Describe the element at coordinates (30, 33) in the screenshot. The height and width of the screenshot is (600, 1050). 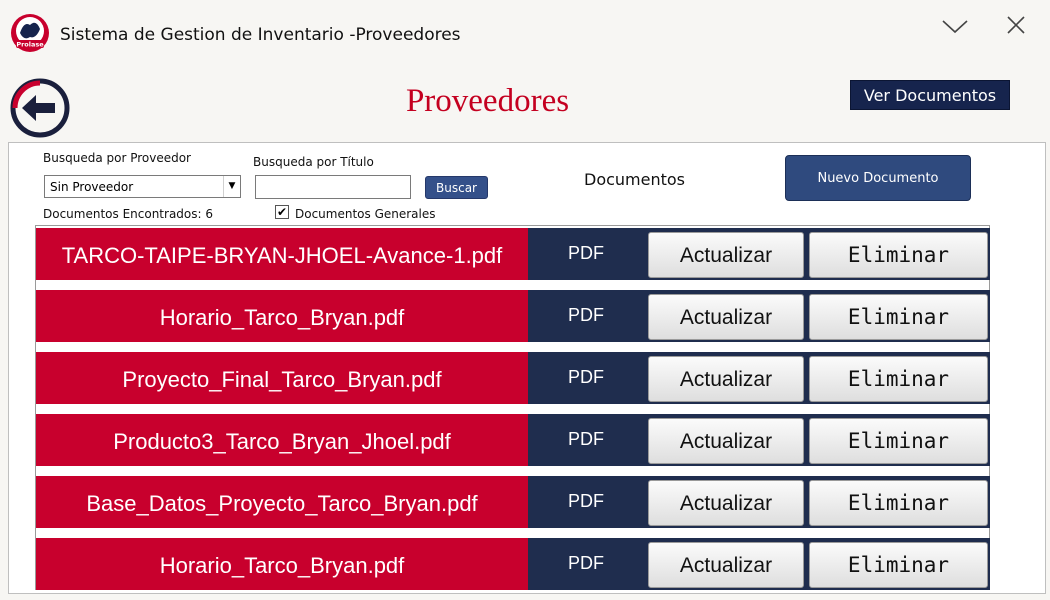
I see `prolase-logo: Prolase` at that location.